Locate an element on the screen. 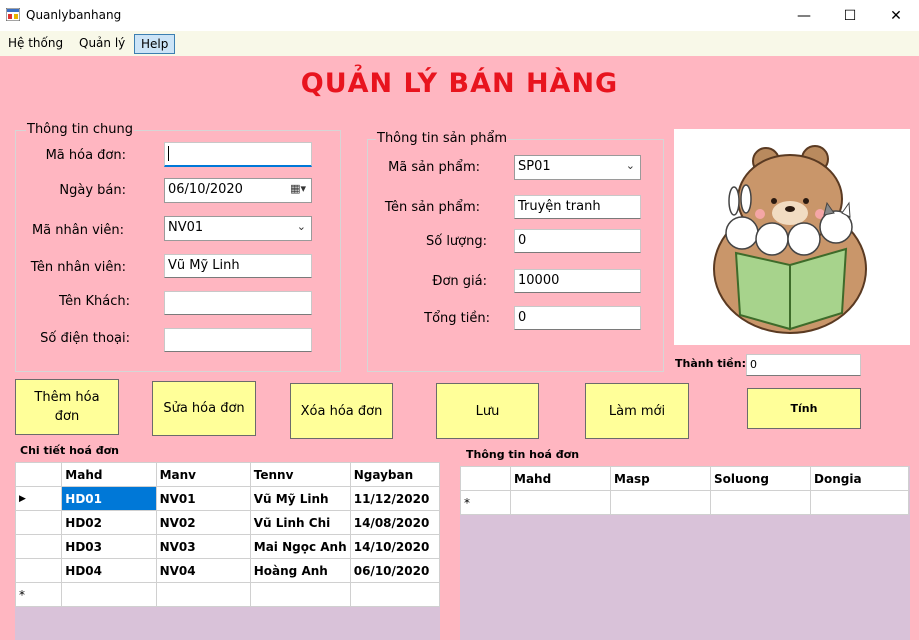 The height and width of the screenshot is (640, 919). table-cell: NV03 is located at coordinates (203, 546).